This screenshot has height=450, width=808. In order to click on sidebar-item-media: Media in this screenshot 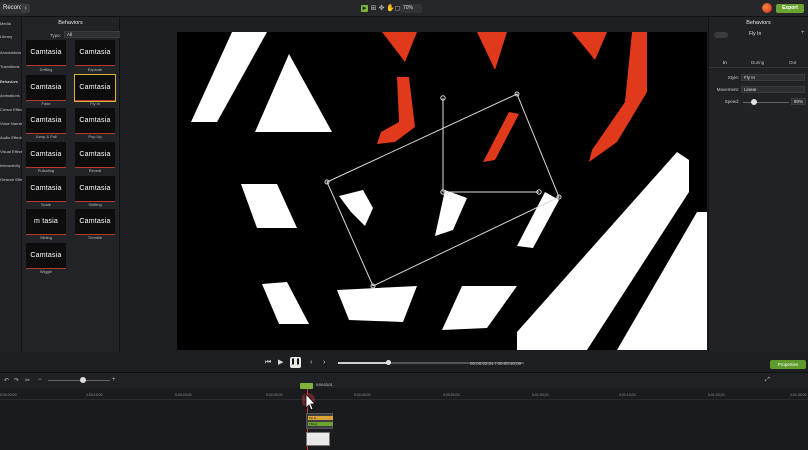, I will do `click(11, 23)`.